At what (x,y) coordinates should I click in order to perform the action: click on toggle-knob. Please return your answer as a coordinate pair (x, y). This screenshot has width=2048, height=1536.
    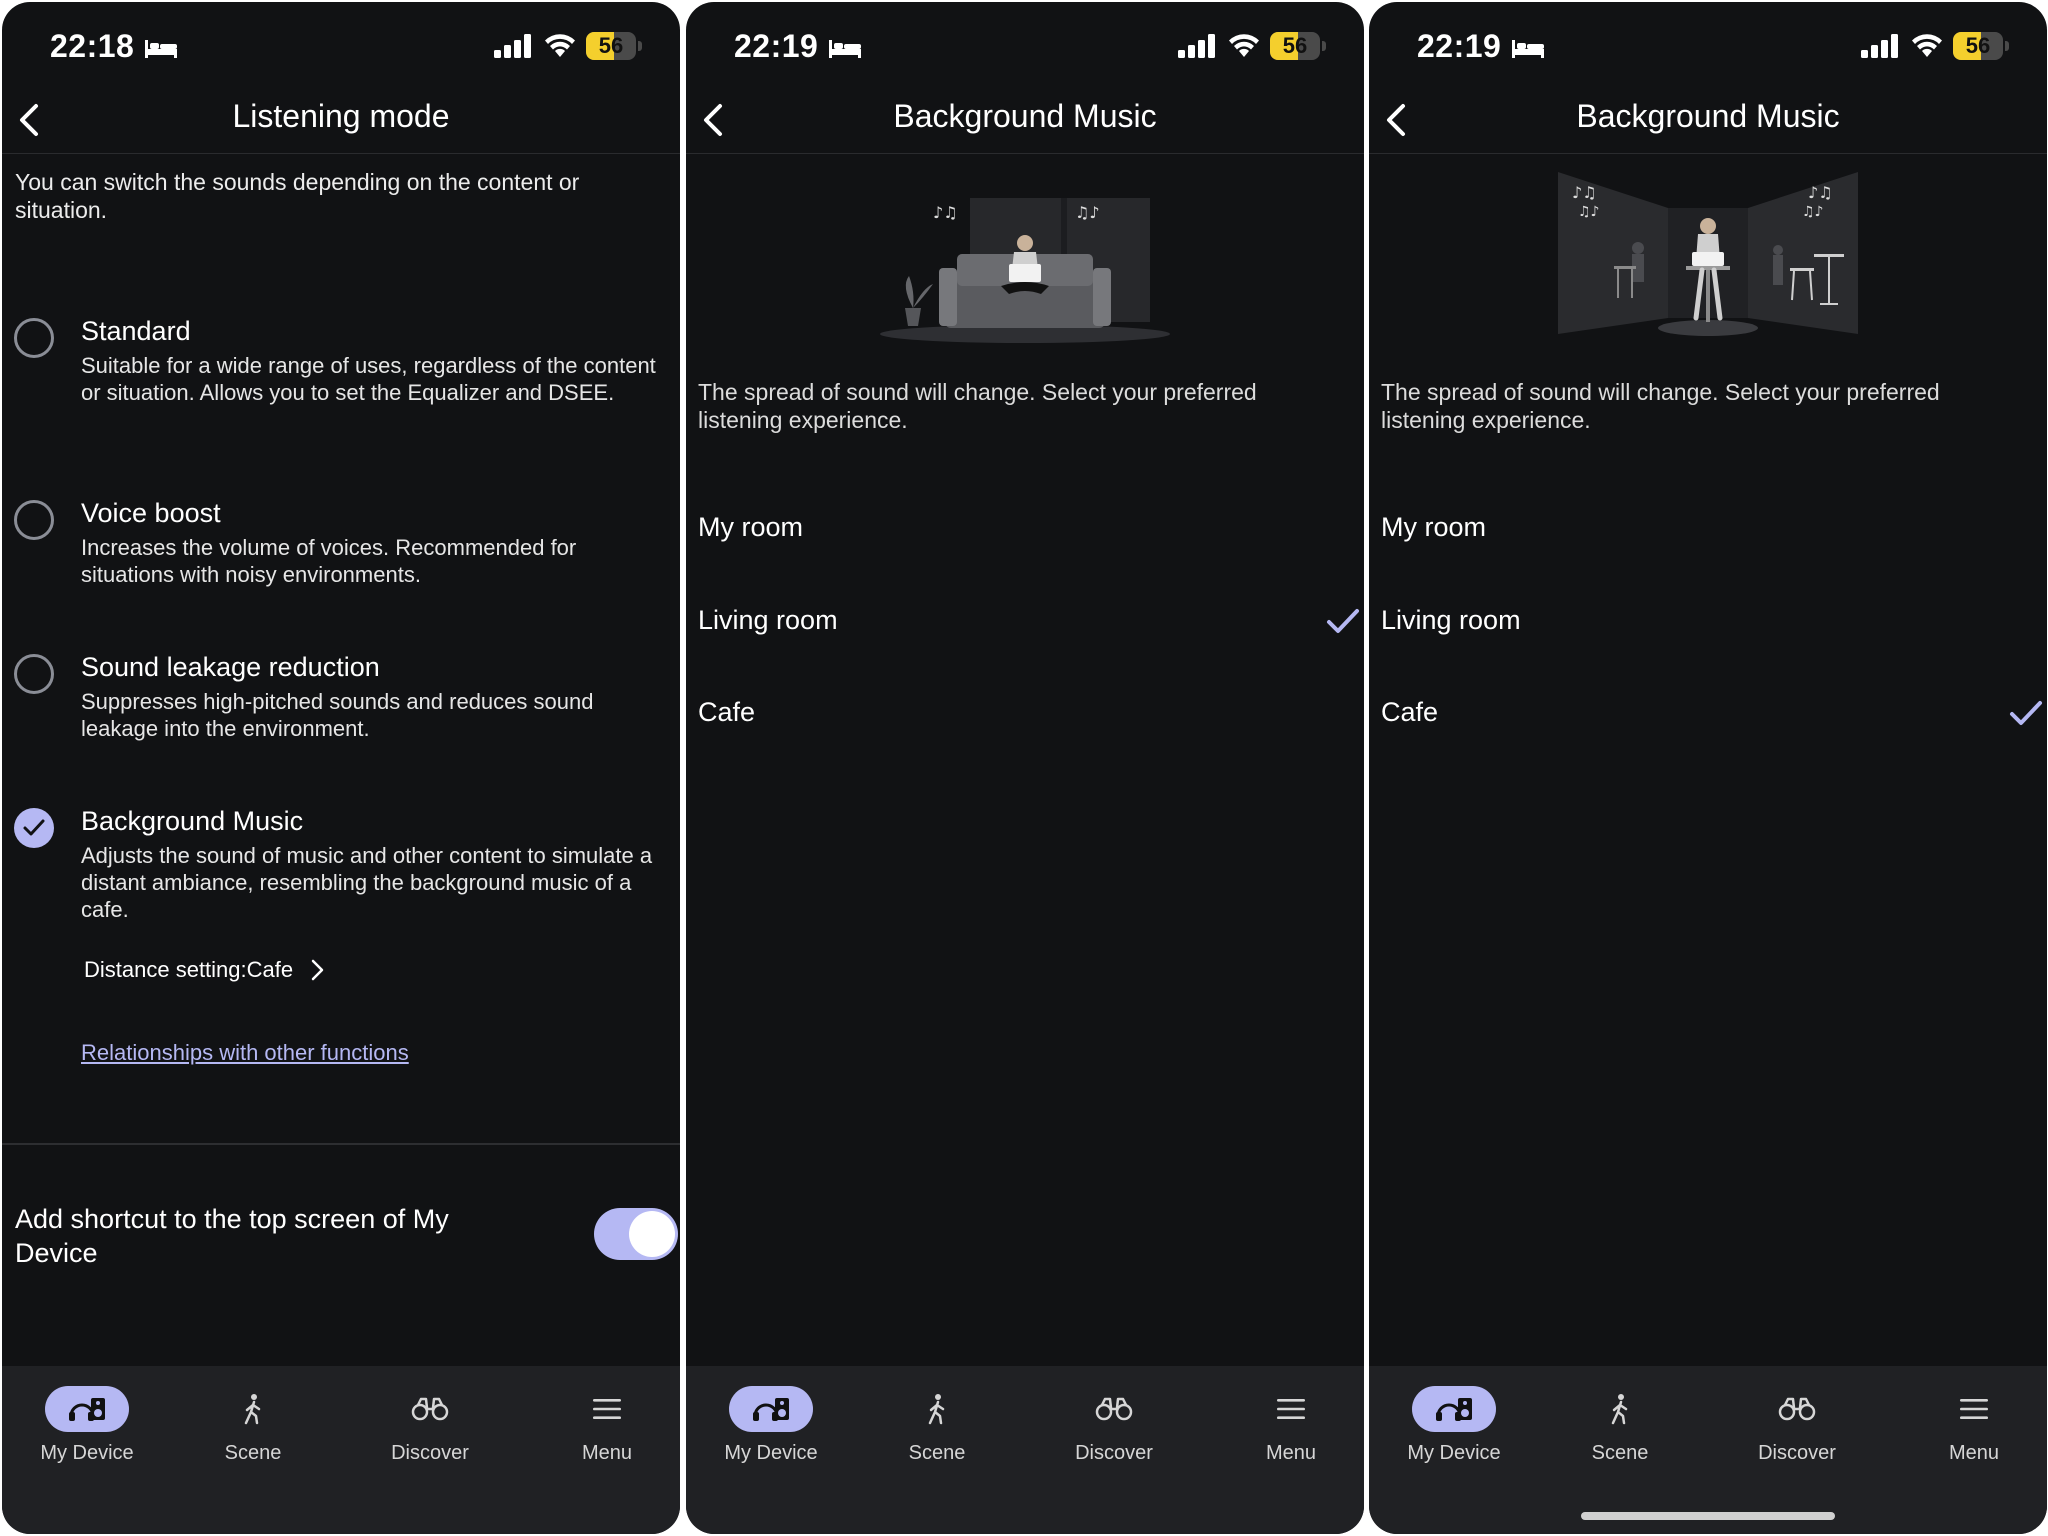
    Looking at the image, I should click on (652, 1234).